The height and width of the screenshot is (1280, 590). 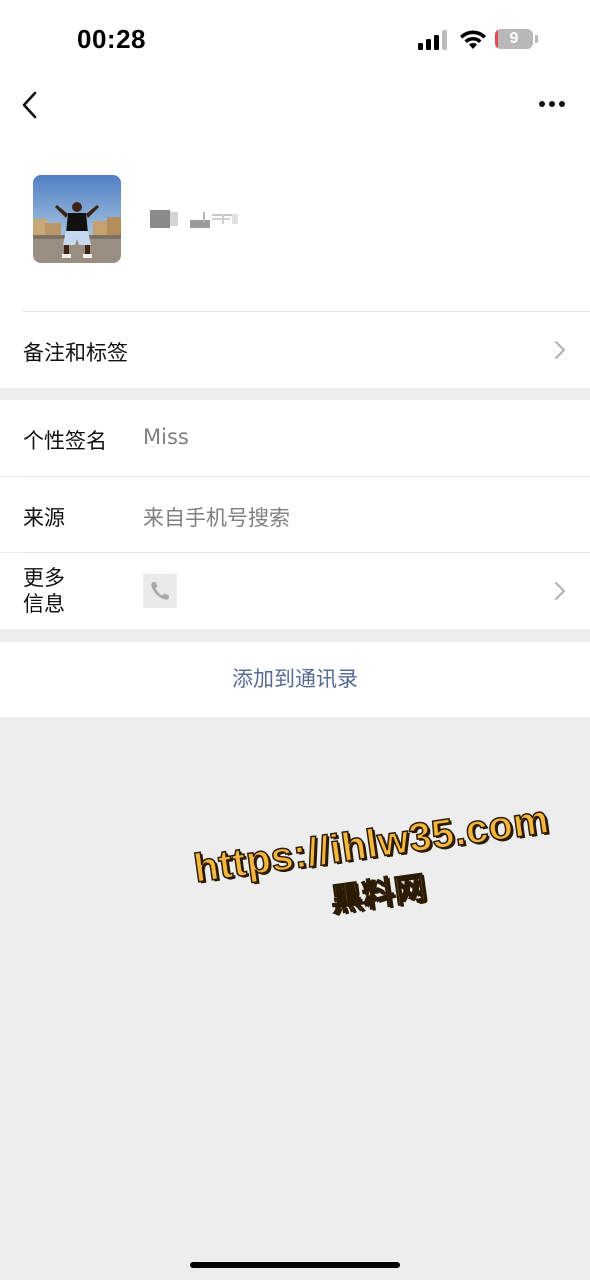 What do you see at coordinates (536, 39) in the screenshot?
I see `battery-cap` at bounding box center [536, 39].